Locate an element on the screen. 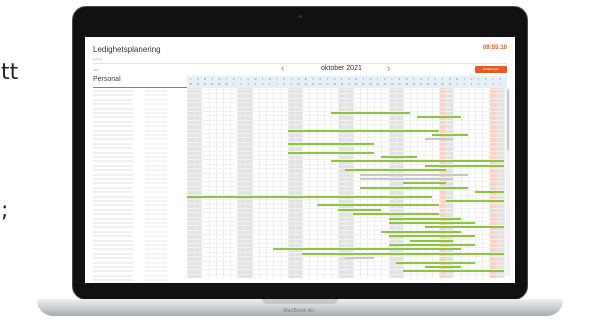  weekday-label: O is located at coordinates (219, 79).